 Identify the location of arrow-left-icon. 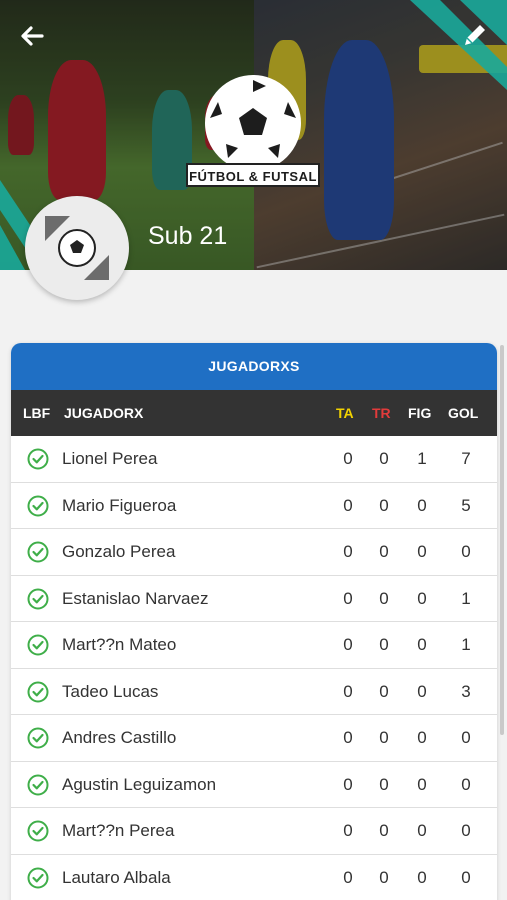
(32, 36).